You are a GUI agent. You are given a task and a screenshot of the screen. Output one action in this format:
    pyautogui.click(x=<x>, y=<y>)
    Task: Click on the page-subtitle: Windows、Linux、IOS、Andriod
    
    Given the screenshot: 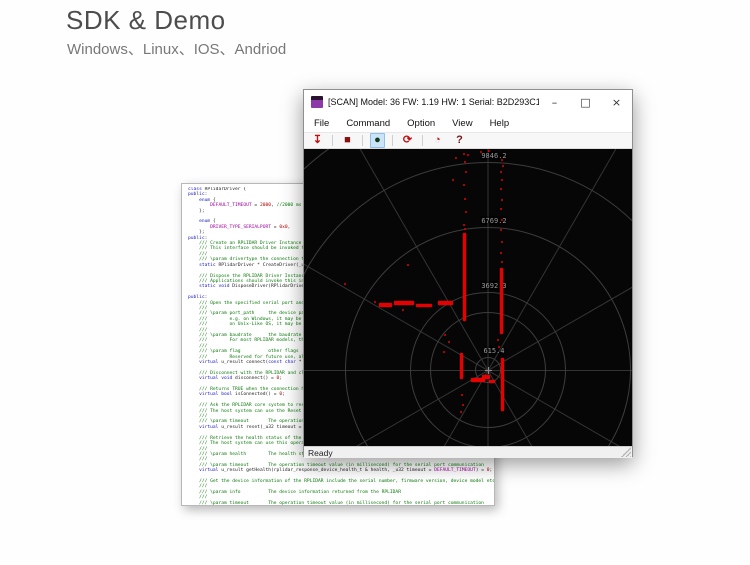 What is the action you would take?
    pyautogui.click(x=177, y=49)
    